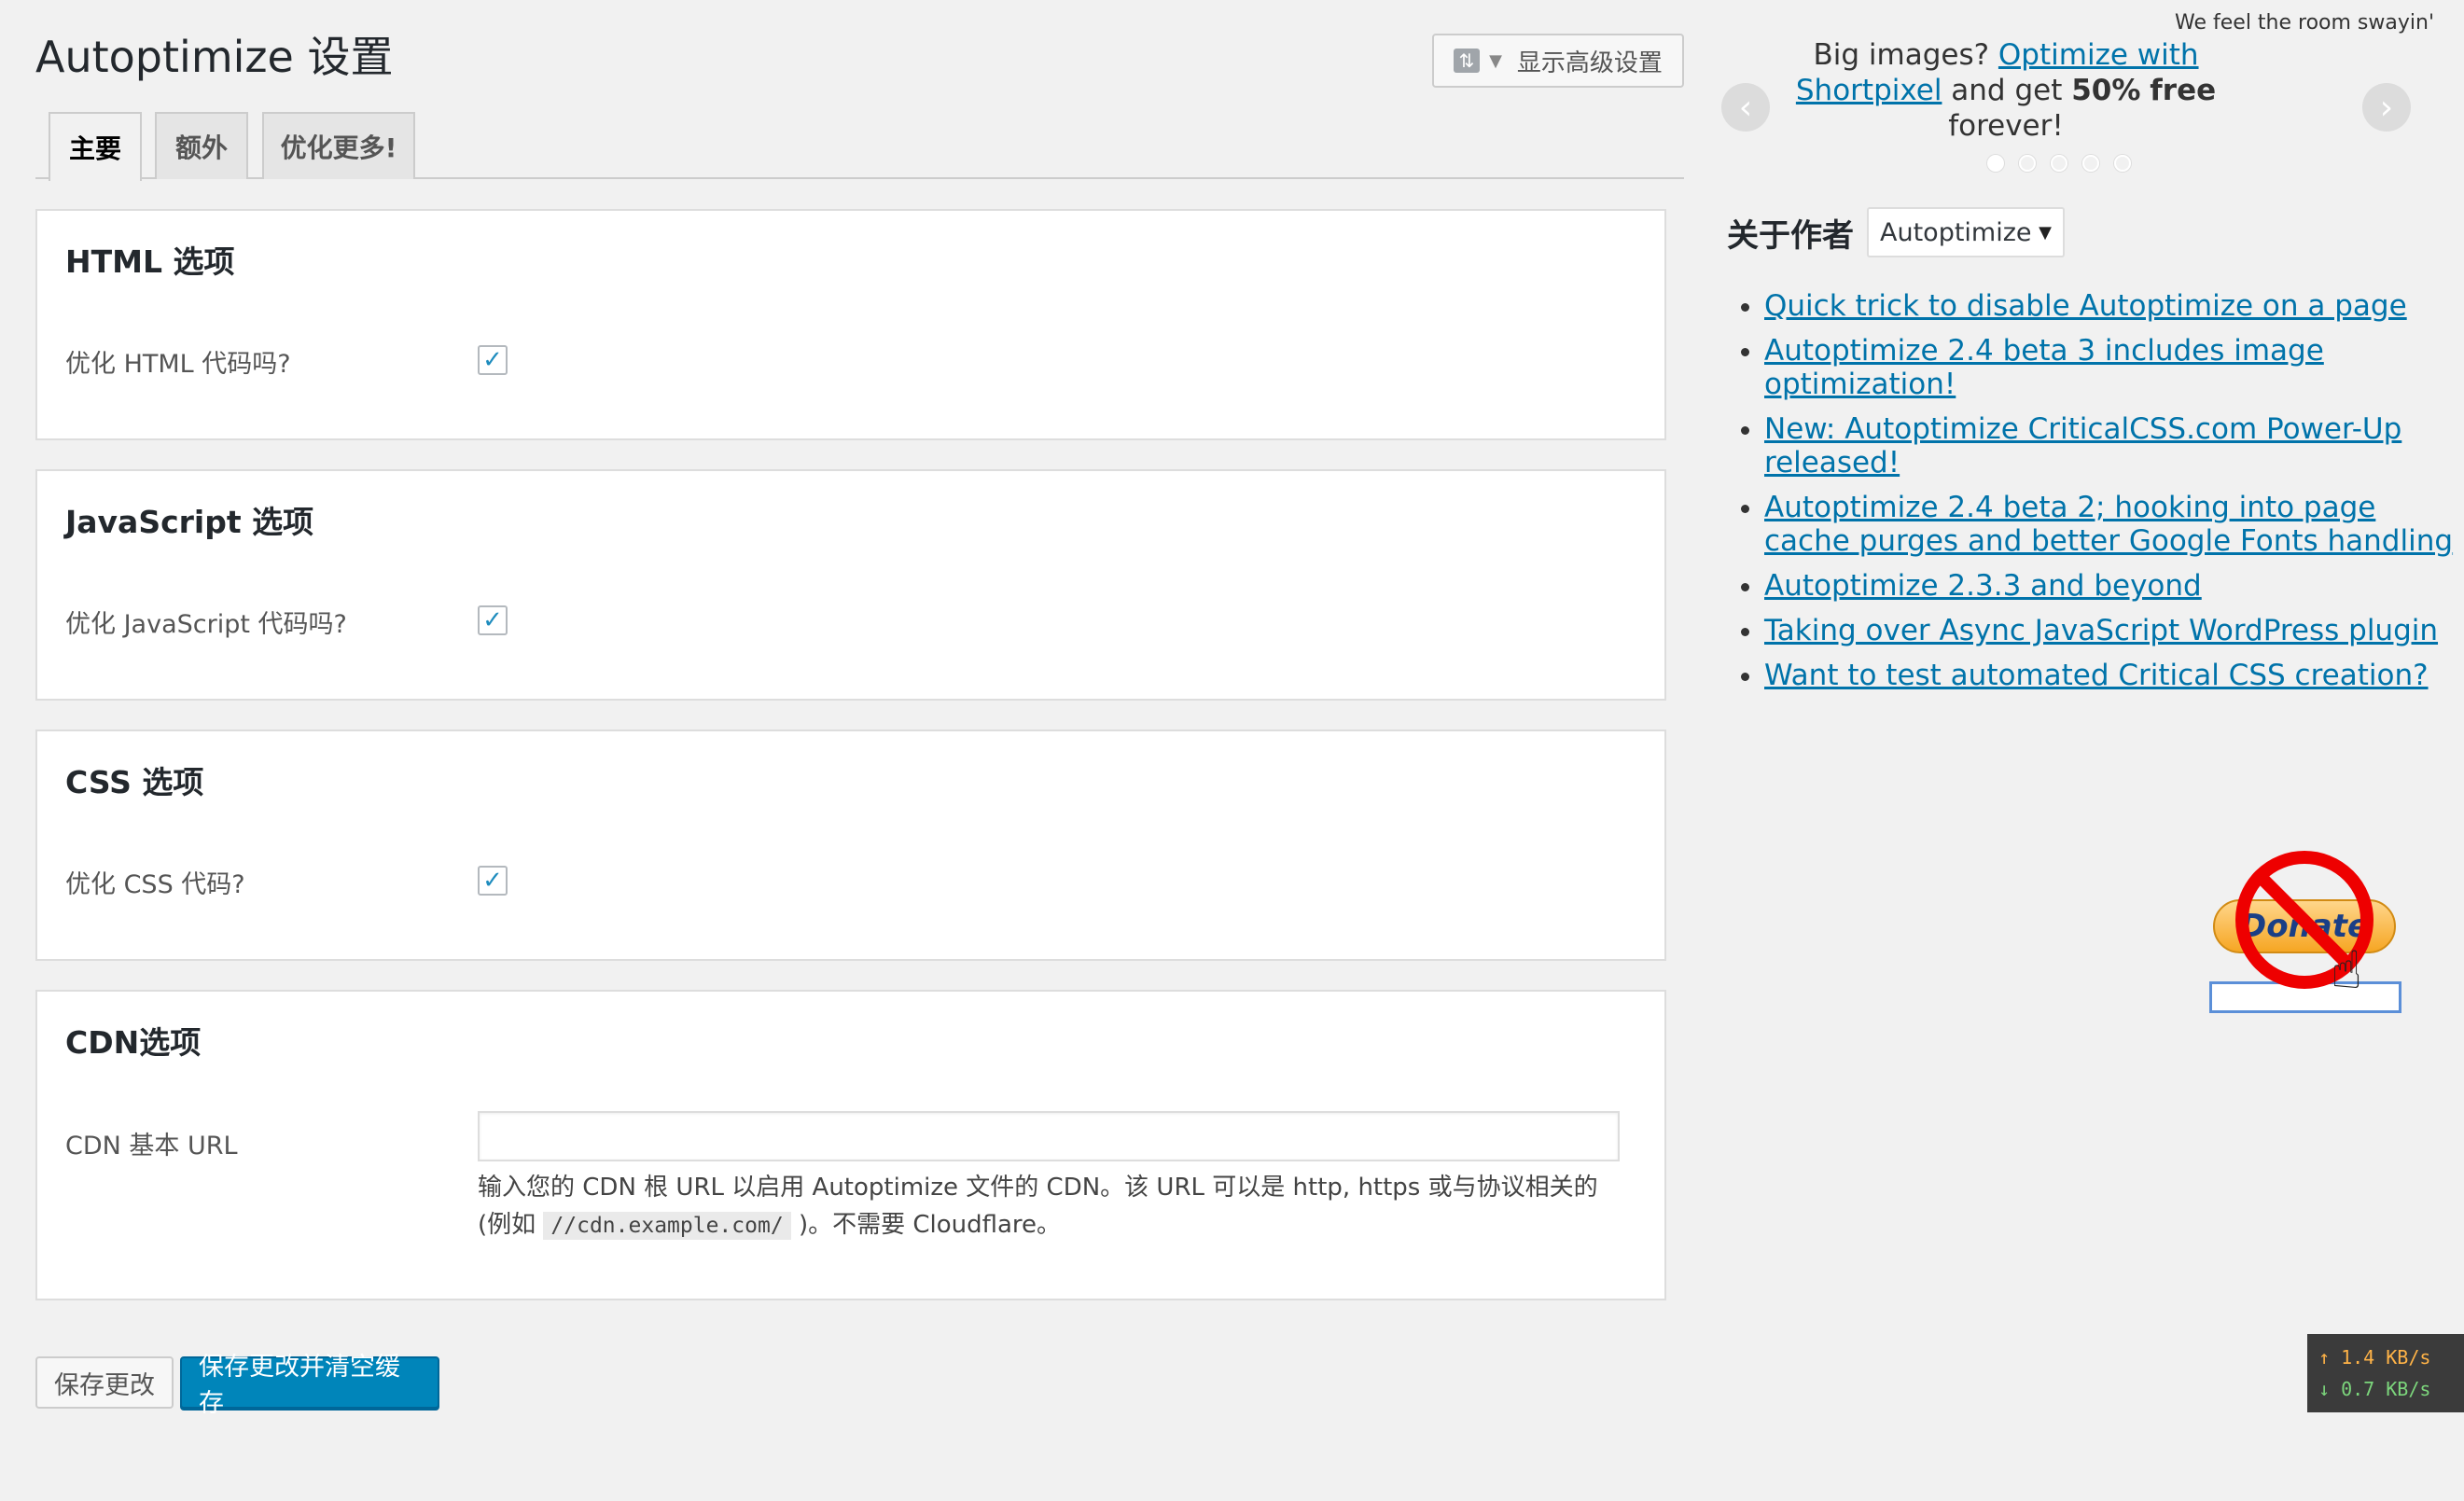 The width and height of the screenshot is (2464, 1501). I want to click on carousel-dots, so click(2059, 163).